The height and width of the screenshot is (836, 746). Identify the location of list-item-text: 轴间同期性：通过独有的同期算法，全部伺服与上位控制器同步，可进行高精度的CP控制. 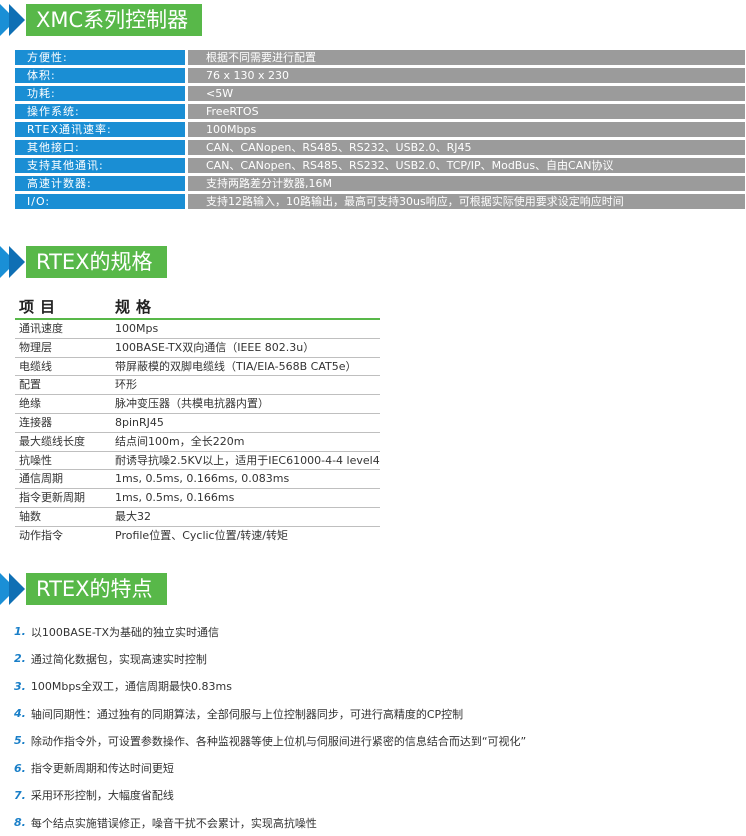
(247, 714).